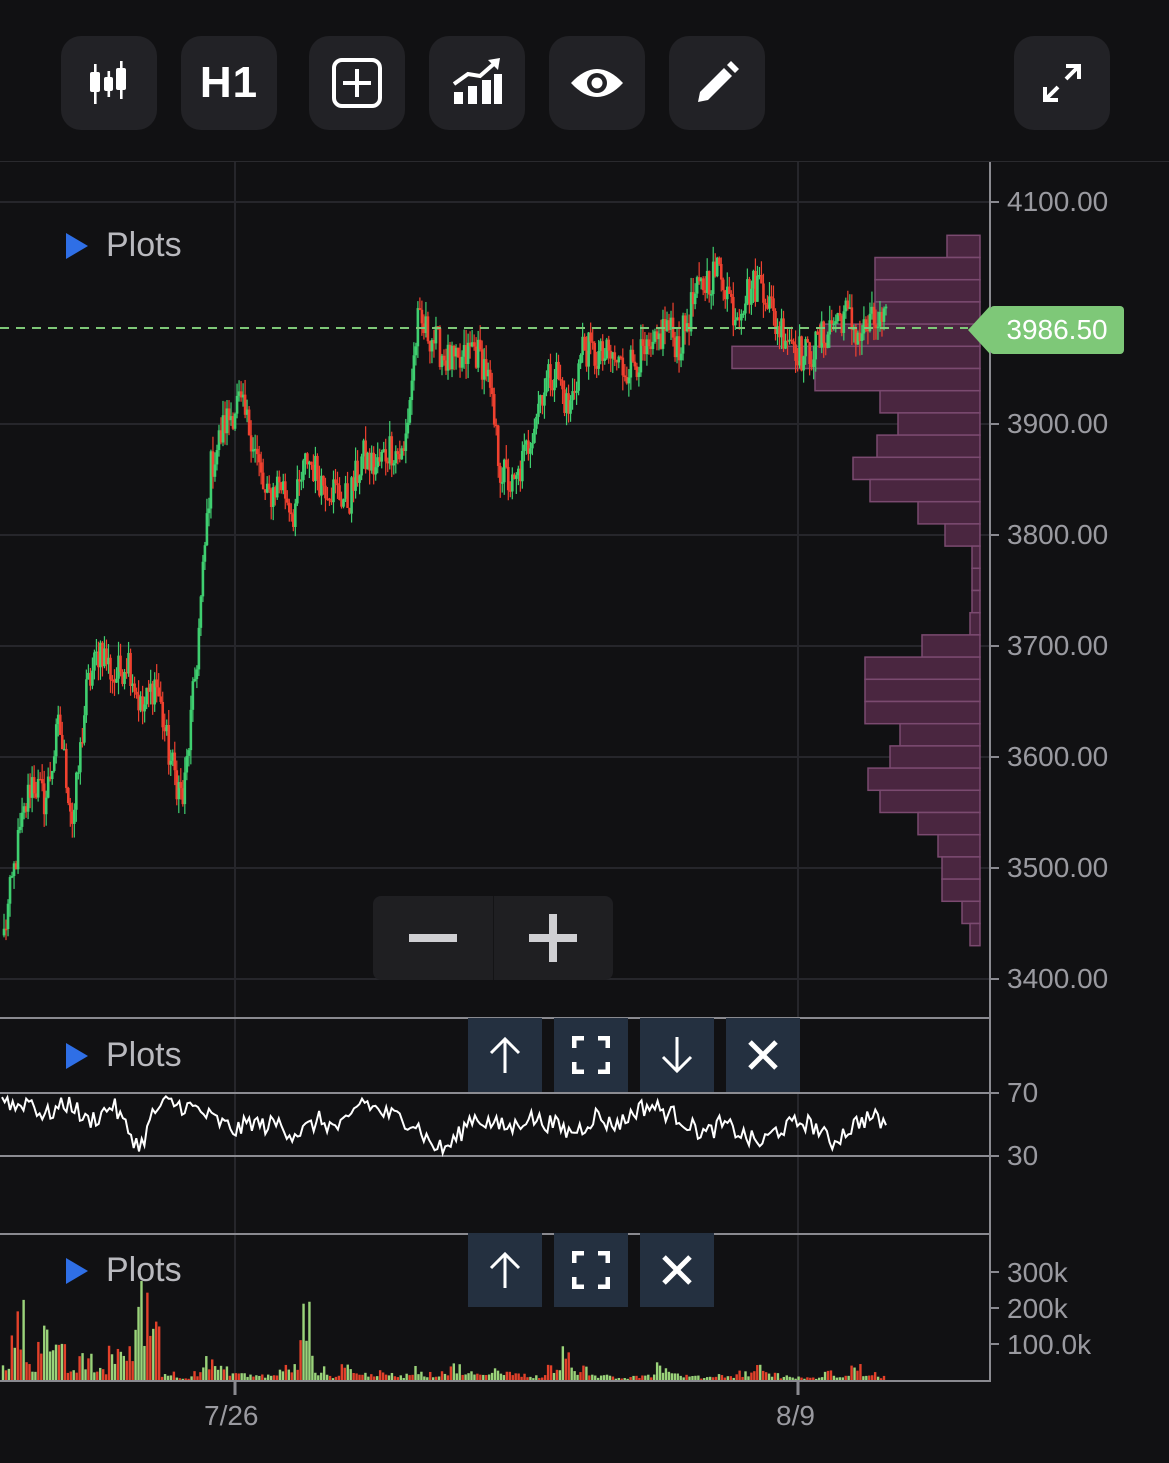 The width and height of the screenshot is (1169, 1463). I want to click on zoom-out-button, so click(433, 938).